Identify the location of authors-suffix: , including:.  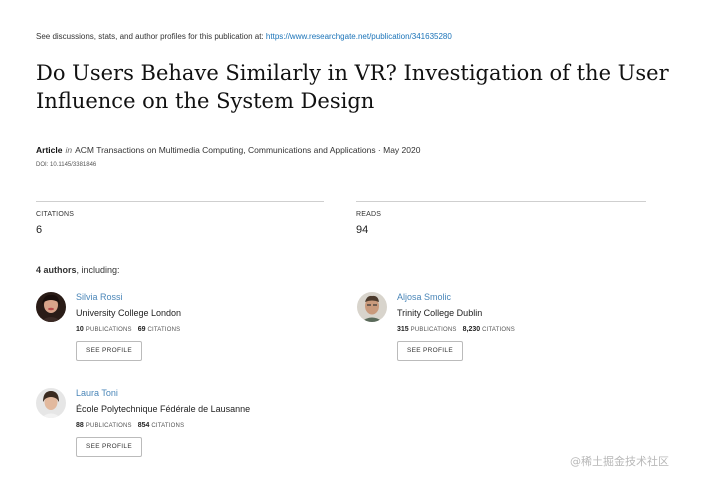
(98, 270).